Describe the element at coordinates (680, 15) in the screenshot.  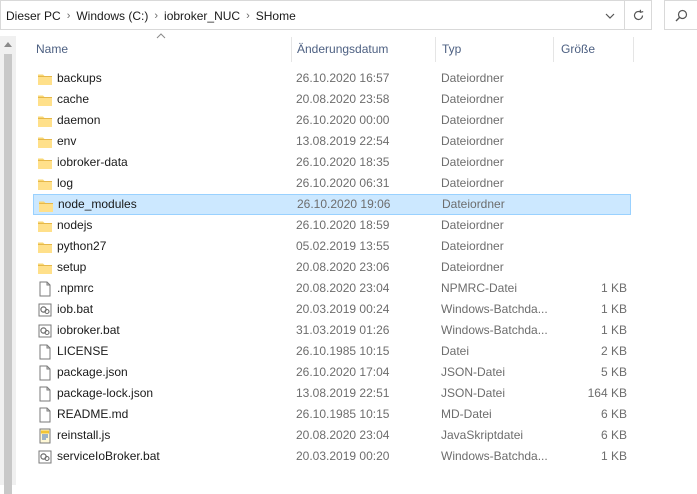
I see `search-box` at that location.